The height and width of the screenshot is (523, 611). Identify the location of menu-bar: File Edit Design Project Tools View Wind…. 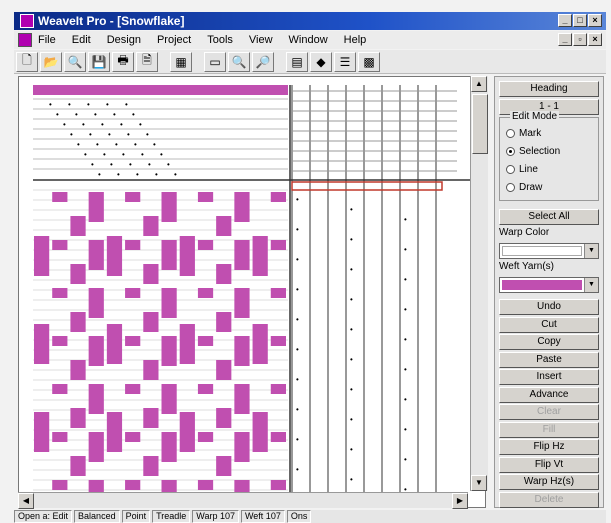
(310, 40).